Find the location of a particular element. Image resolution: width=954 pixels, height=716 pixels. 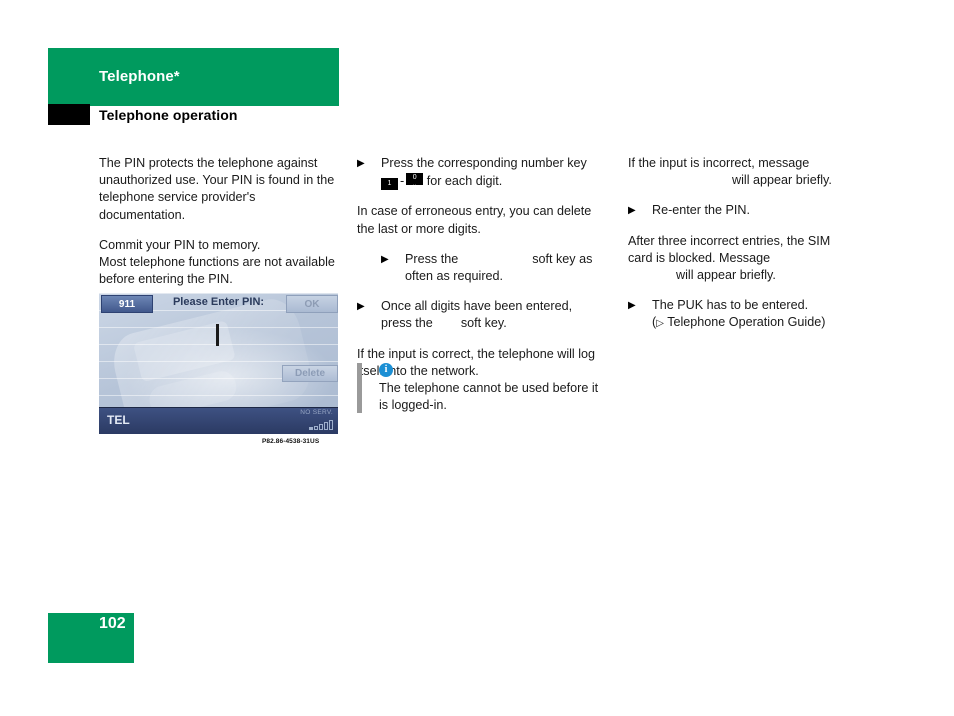

step-press-delete-softkey-body: Press the soft key as often as required. is located at coordinates (502, 268).